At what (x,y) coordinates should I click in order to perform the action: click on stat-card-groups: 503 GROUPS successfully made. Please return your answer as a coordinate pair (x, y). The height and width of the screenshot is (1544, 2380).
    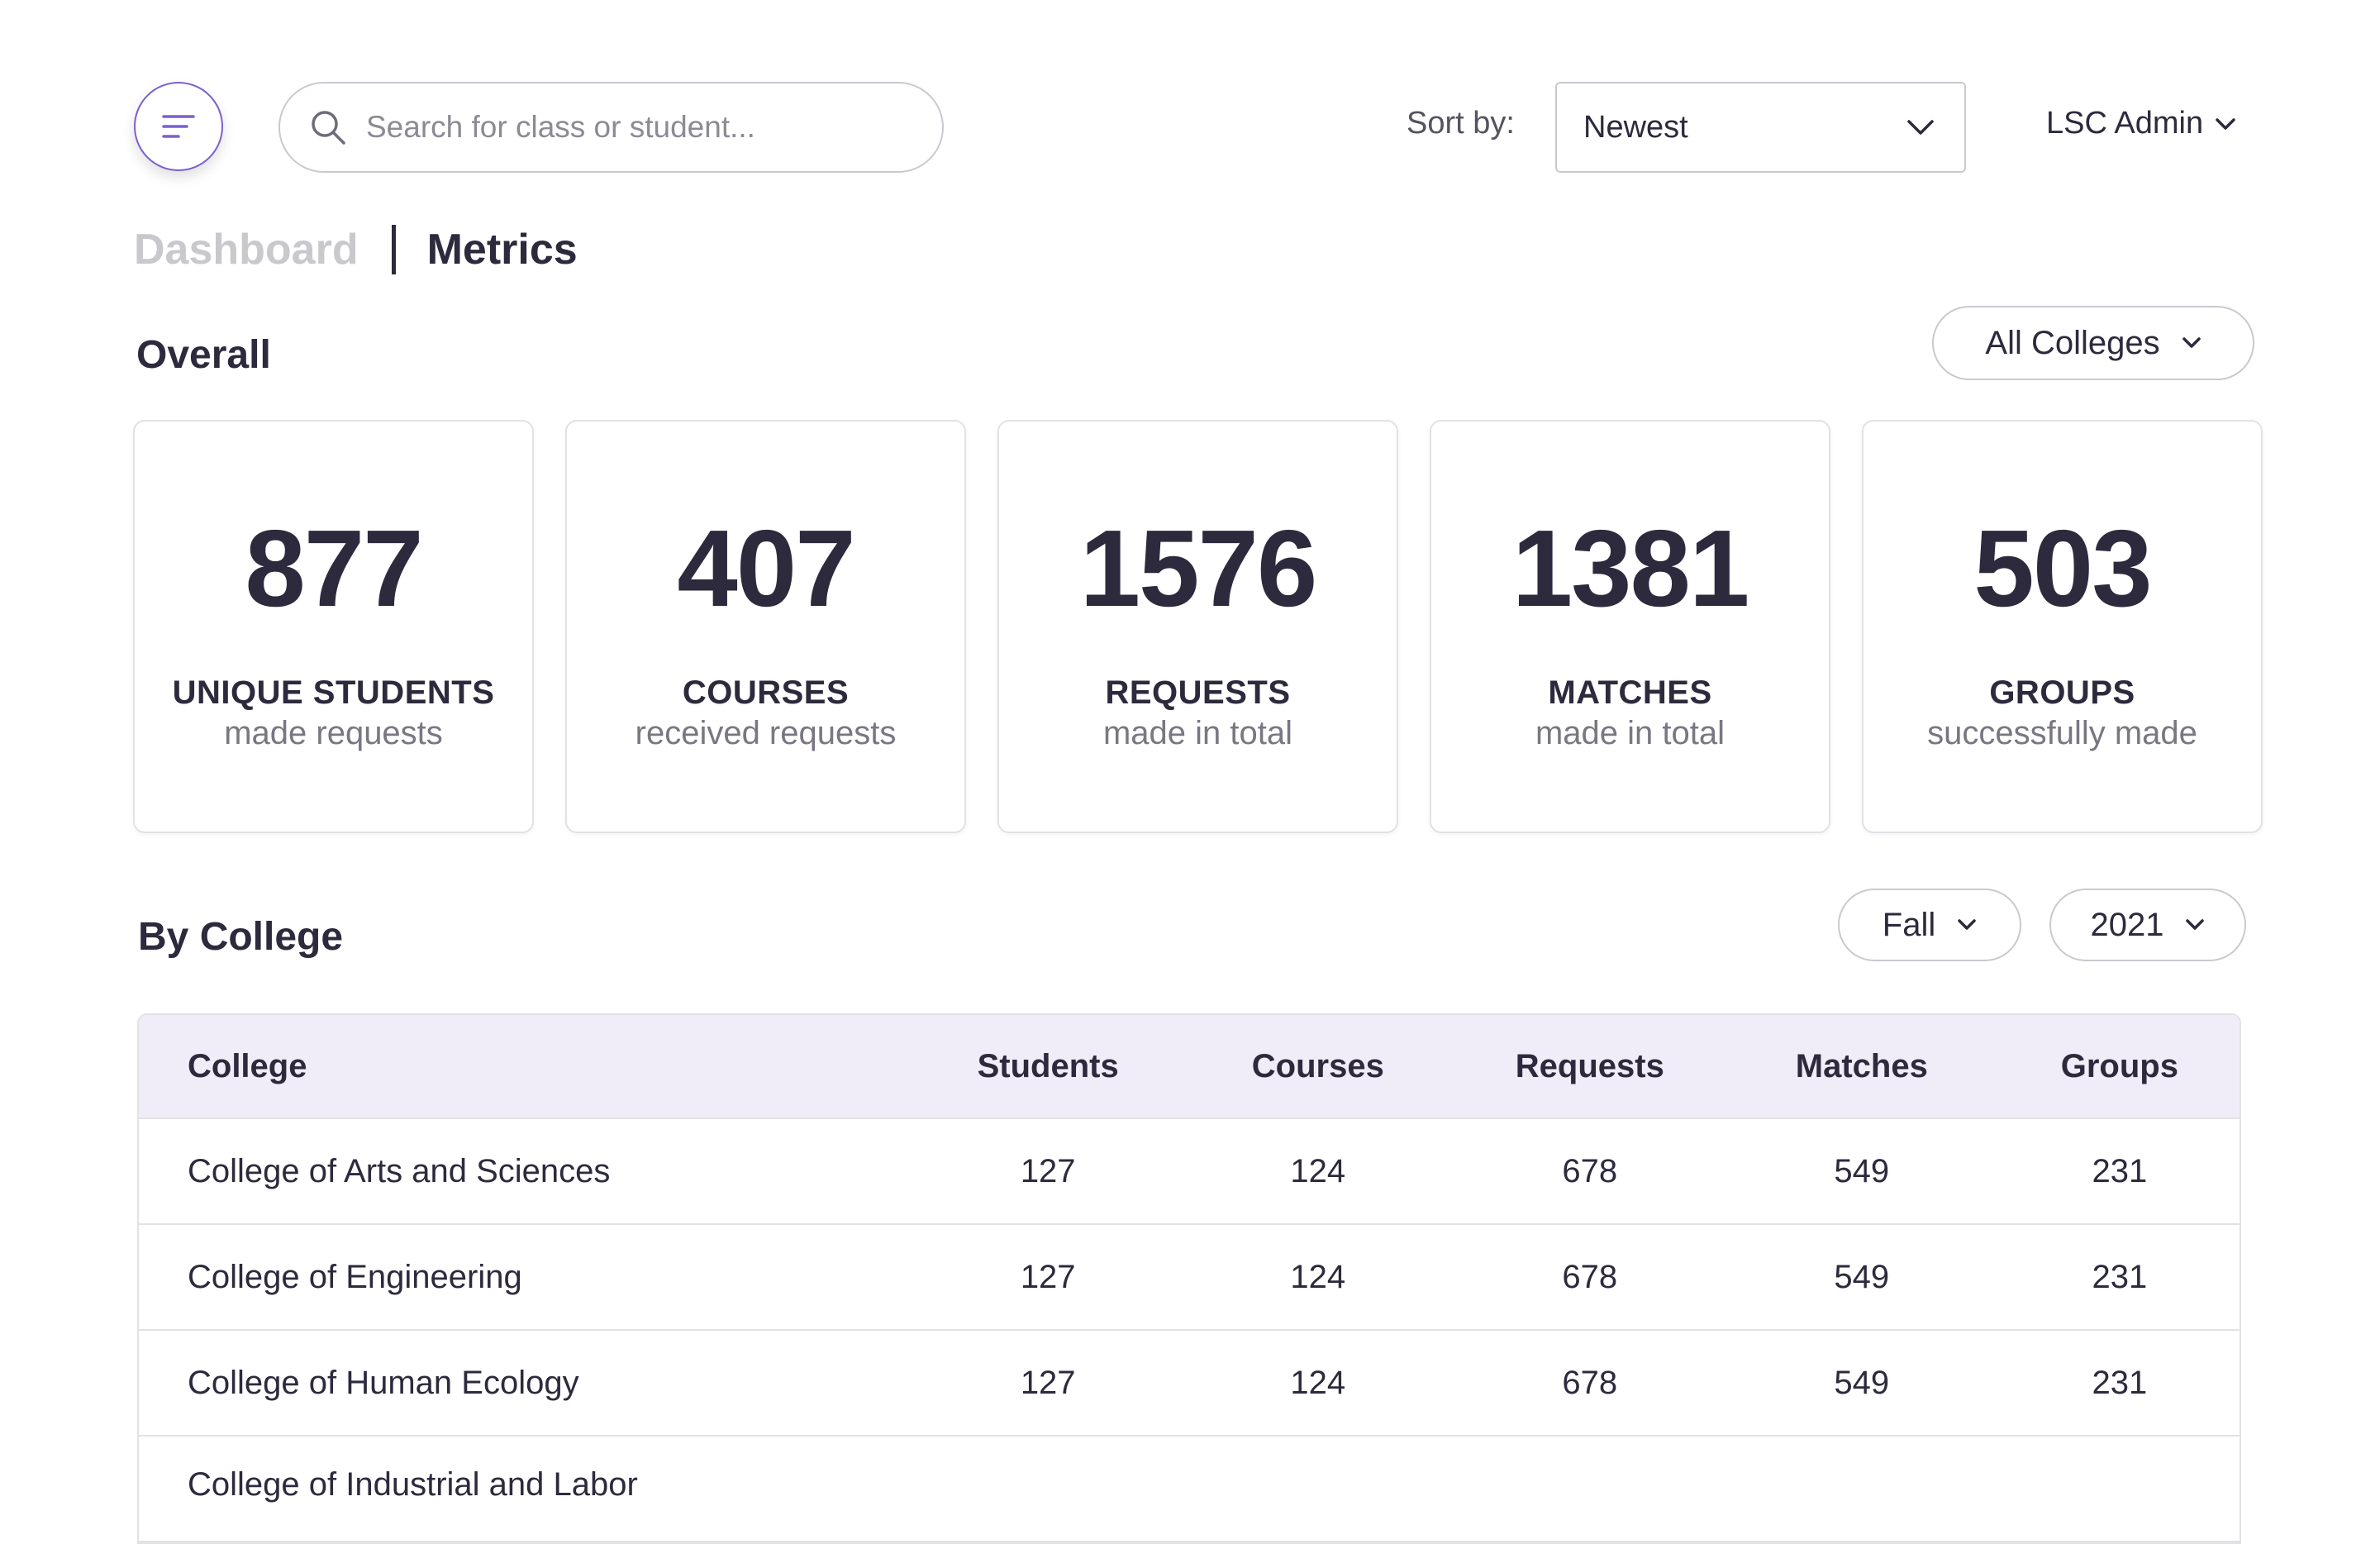
    Looking at the image, I should click on (2062, 627).